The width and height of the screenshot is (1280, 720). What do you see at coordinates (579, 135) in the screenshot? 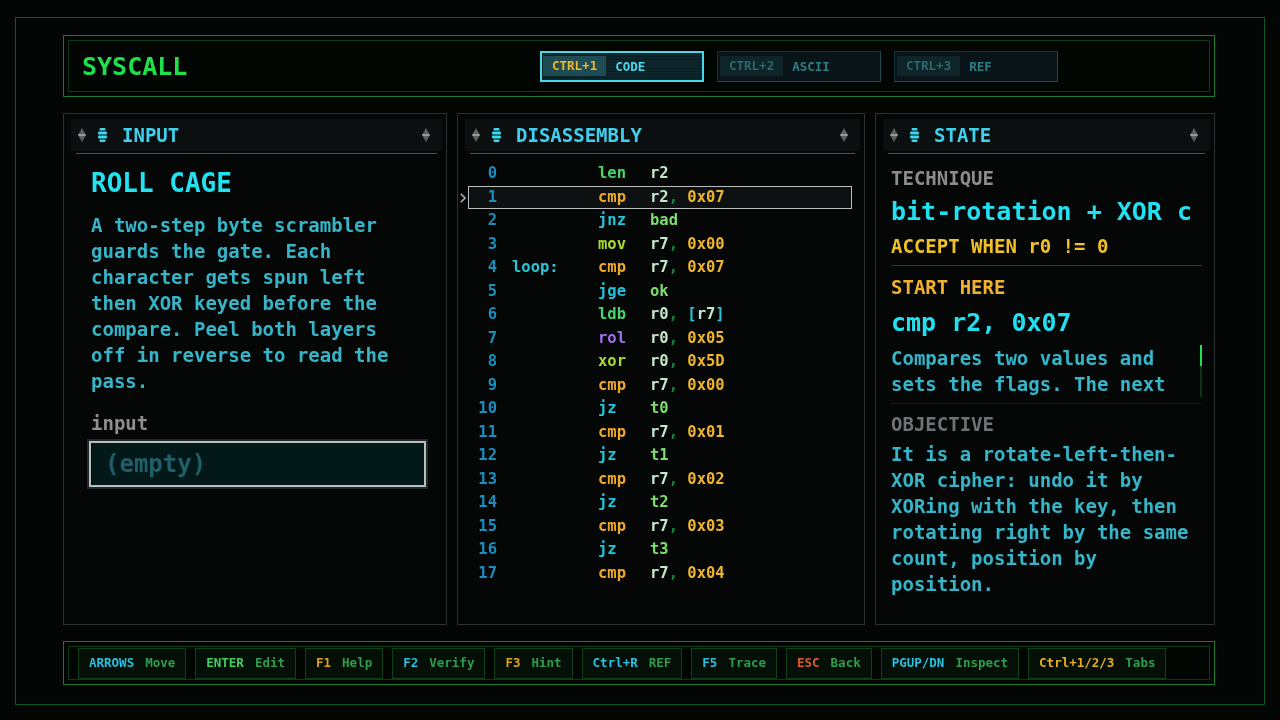
I see `panel-title: DISASSEMBLY` at bounding box center [579, 135].